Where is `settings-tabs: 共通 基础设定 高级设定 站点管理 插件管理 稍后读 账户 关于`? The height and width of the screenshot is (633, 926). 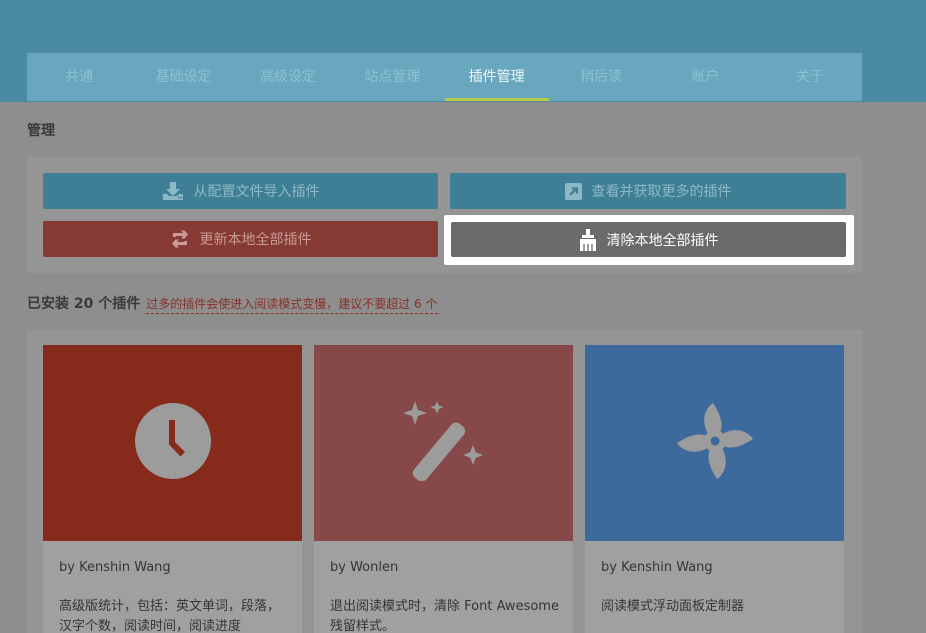
settings-tabs: 共通 基础设定 高级设定 站点管理 插件管理 稍后读 账户 关于 is located at coordinates (444, 77).